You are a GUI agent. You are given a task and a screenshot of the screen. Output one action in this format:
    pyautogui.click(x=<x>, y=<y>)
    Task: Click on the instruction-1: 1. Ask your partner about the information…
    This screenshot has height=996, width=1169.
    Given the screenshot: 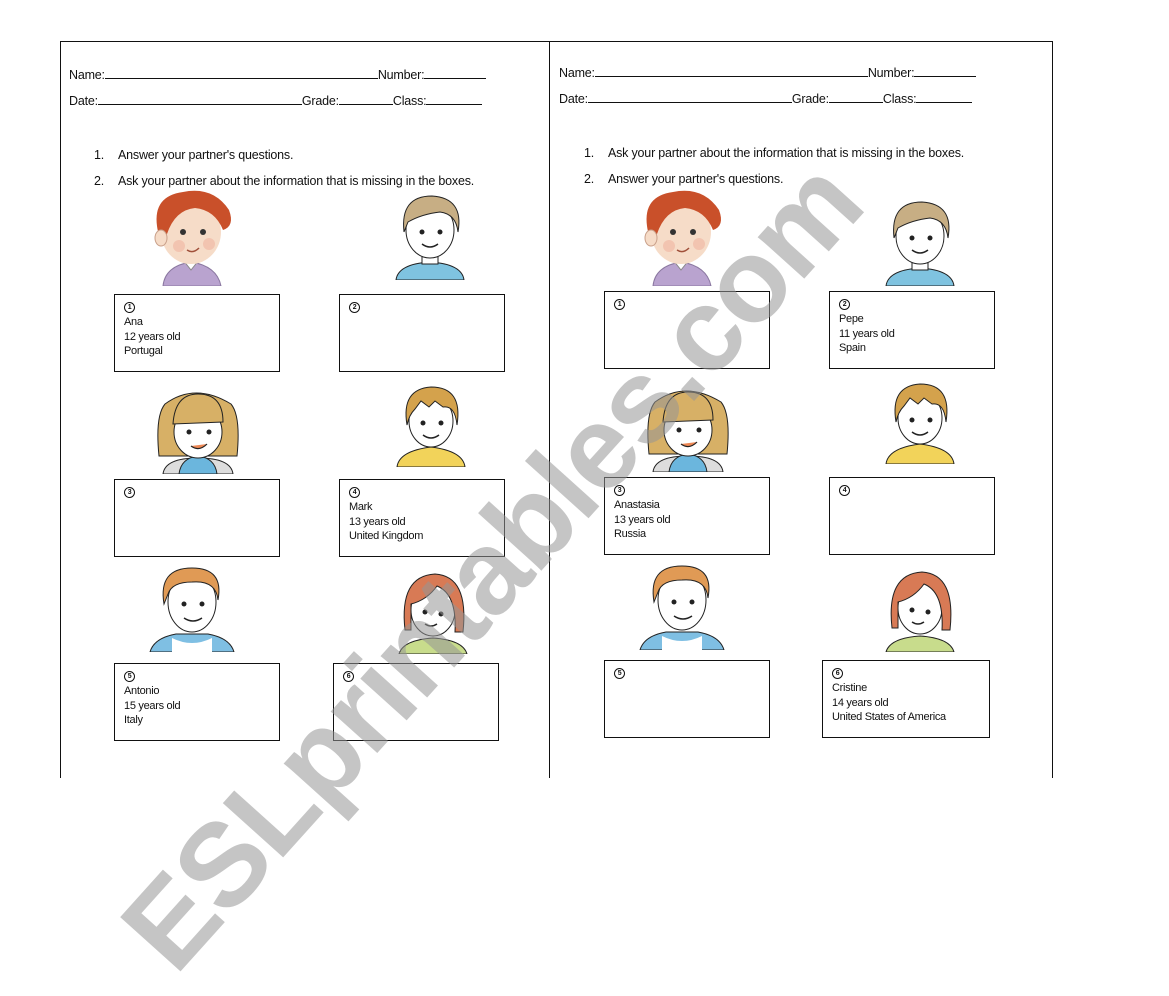 What is the action you would take?
    pyautogui.click(x=774, y=153)
    